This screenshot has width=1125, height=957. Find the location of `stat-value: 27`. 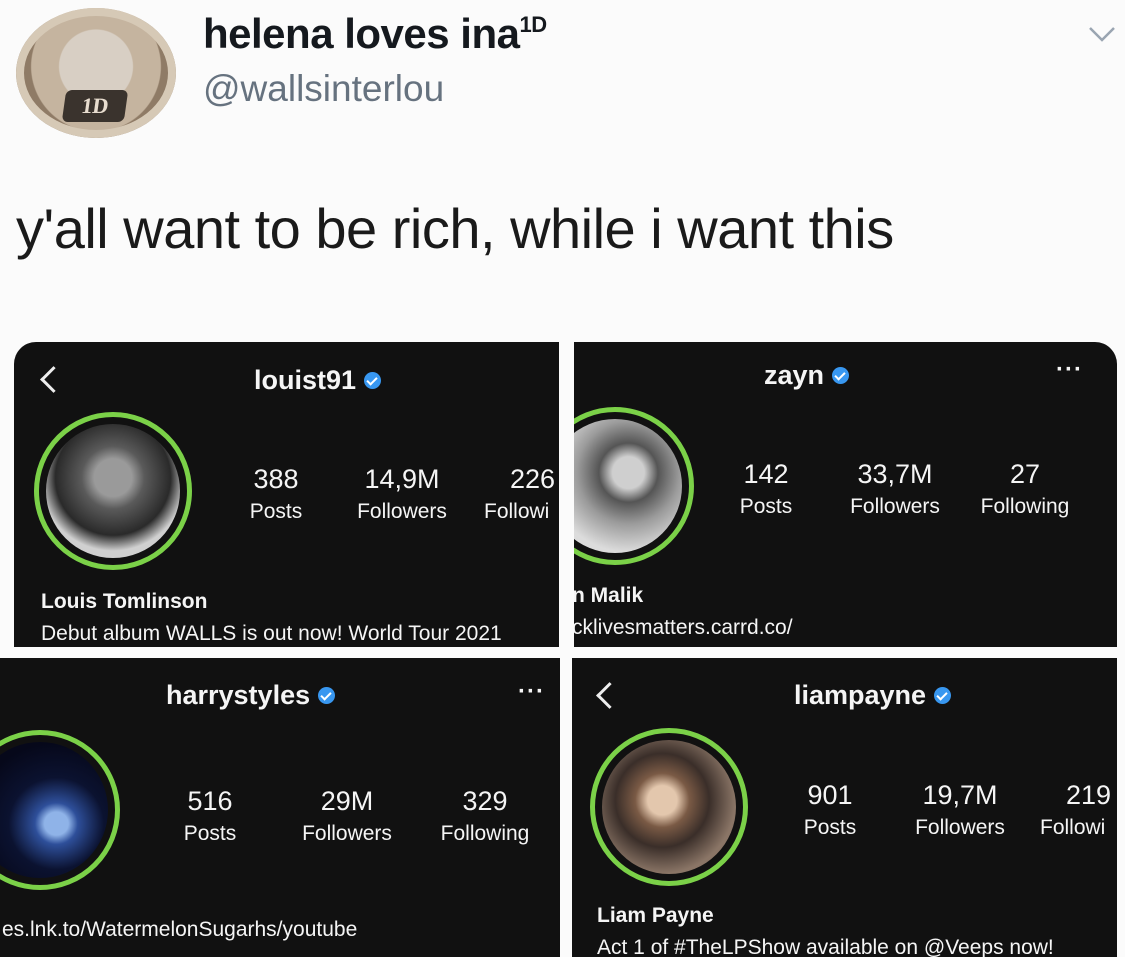

stat-value: 27 is located at coordinates (1025, 474).